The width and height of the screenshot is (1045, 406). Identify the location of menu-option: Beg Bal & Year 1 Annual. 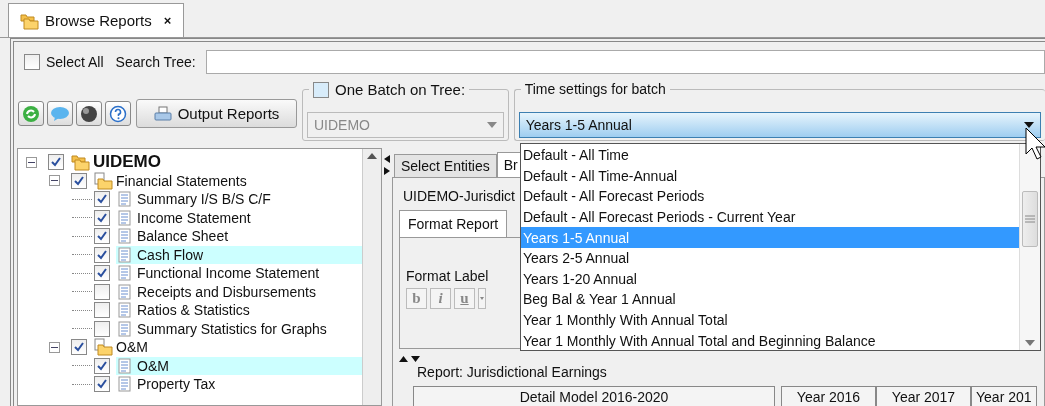
(770, 299).